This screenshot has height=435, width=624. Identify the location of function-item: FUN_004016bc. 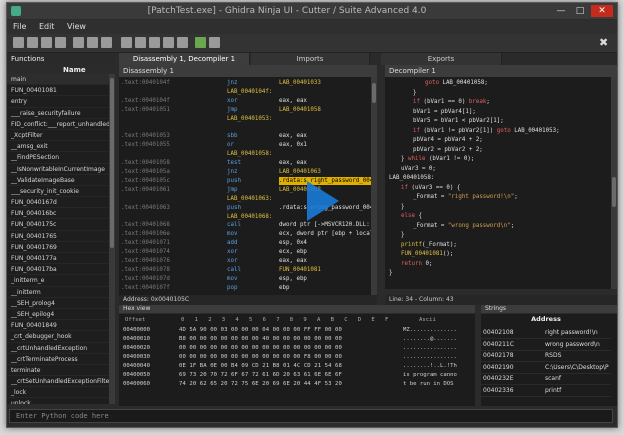
(61, 214).